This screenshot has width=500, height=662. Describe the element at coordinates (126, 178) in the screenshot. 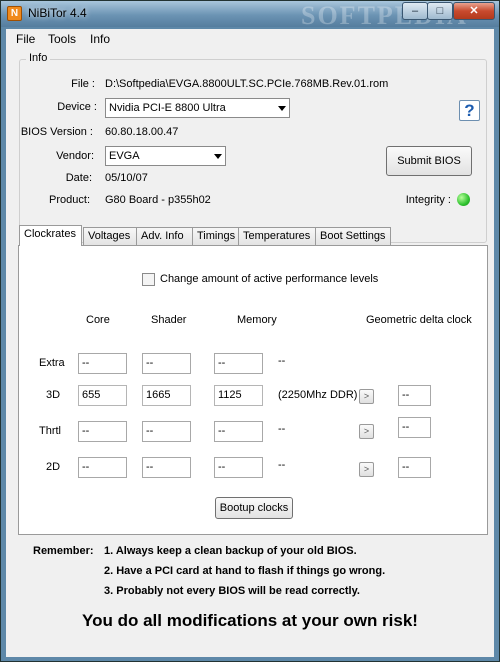

I see `date-value: 05/10/07` at that location.